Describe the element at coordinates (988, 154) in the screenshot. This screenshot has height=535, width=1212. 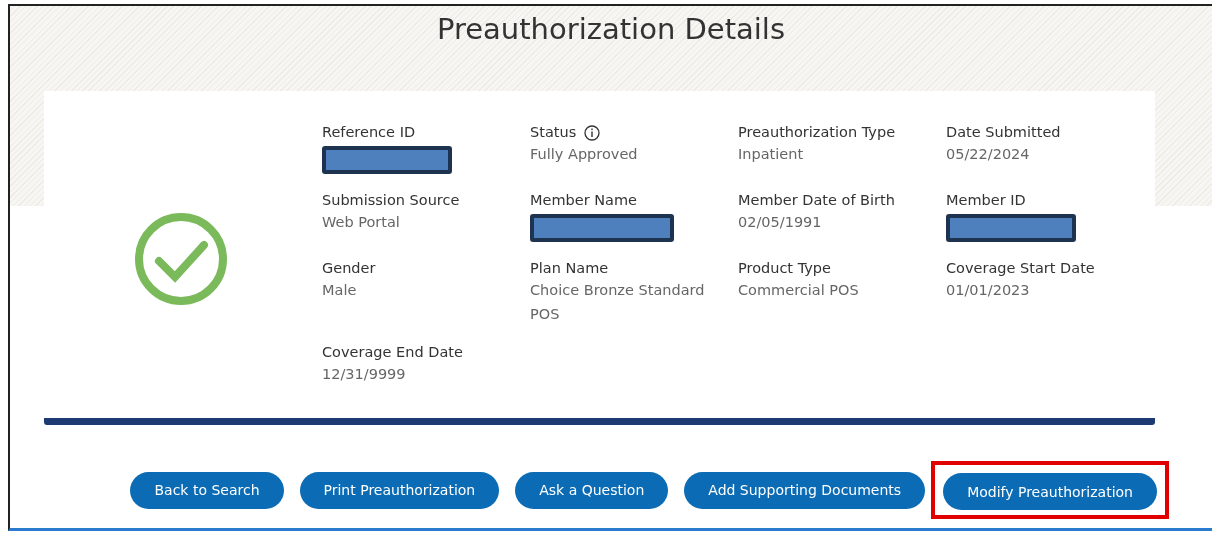
I see `field-value: 05/22/2024` at that location.